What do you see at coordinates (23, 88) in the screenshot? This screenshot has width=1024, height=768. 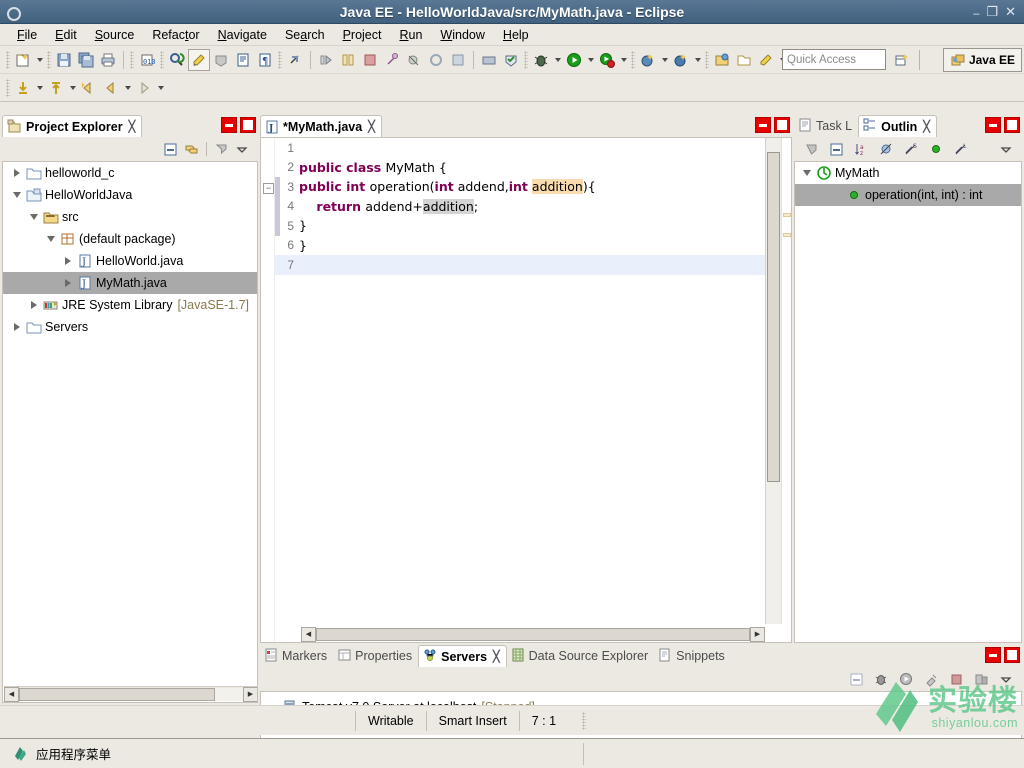 I see `step-into-icon` at bounding box center [23, 88].